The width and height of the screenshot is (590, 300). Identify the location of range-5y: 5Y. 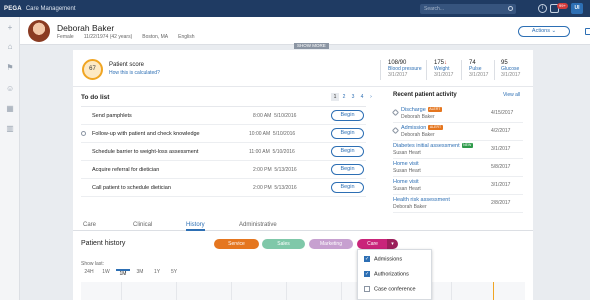
(174, 272).